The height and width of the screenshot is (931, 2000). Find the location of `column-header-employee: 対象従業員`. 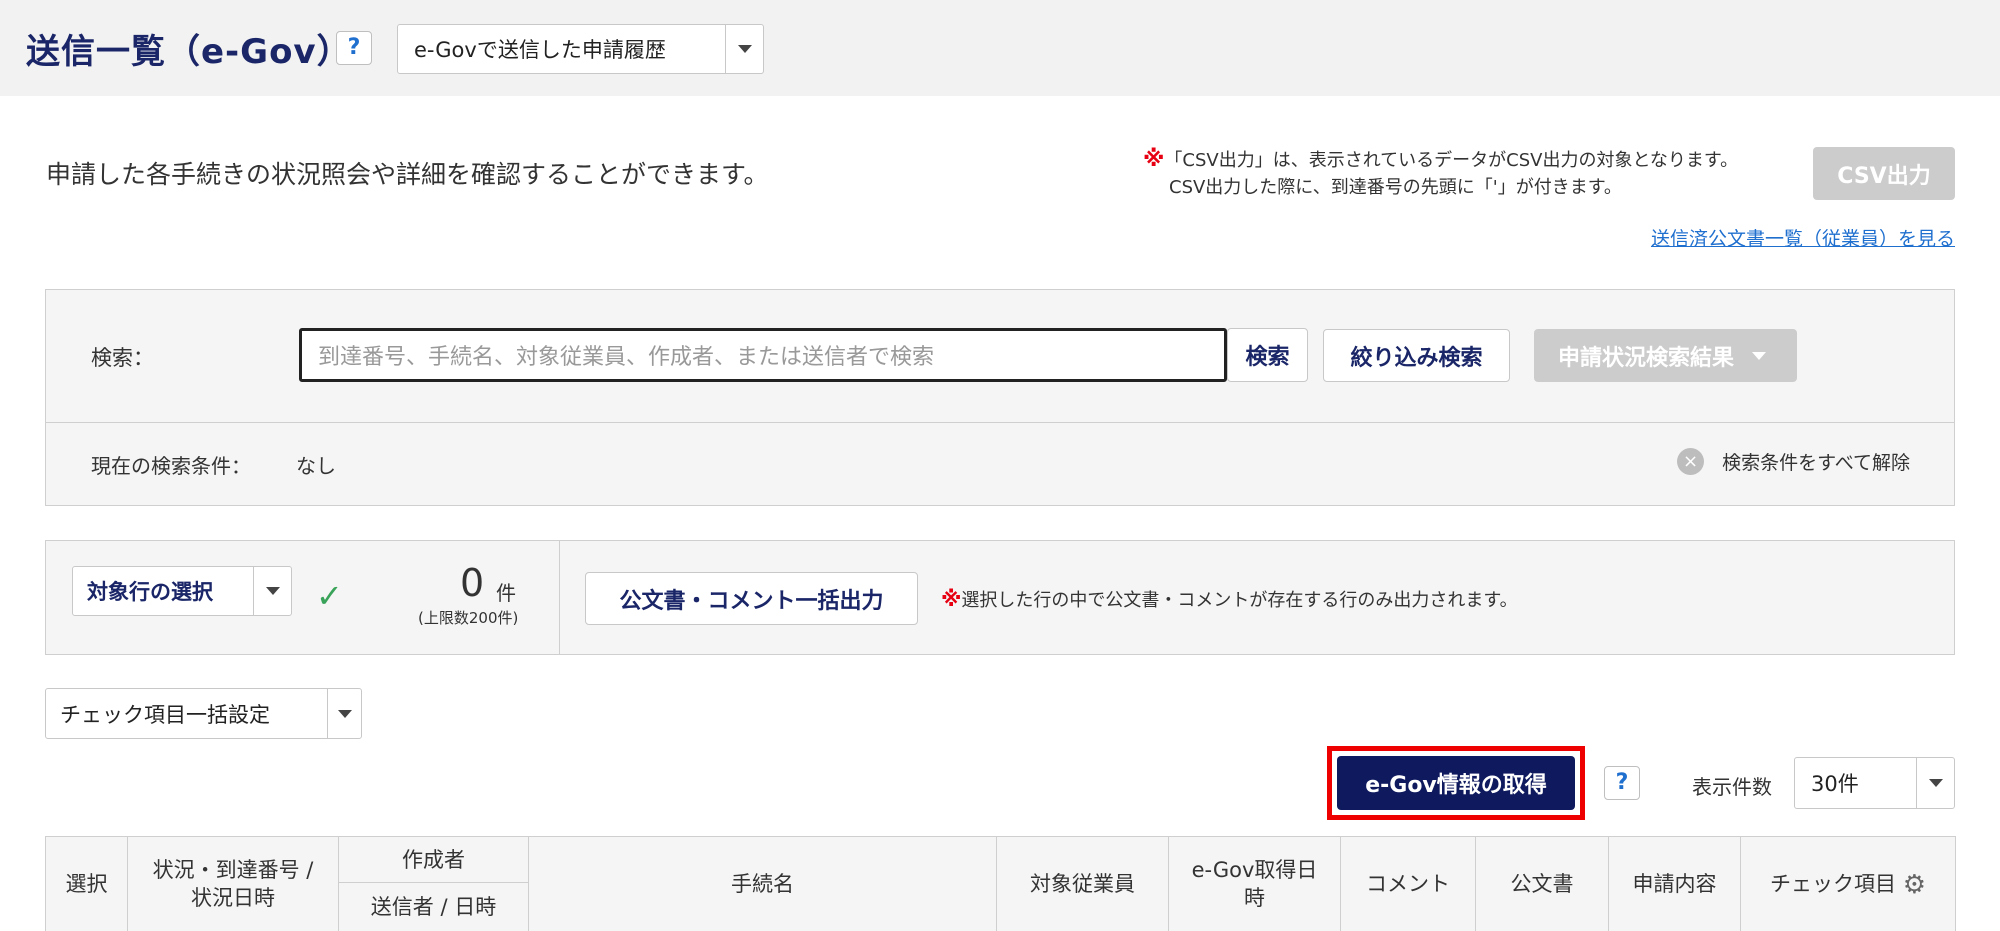

column-header-employee: 対象従業員 is located at coordinates (1082, 883).